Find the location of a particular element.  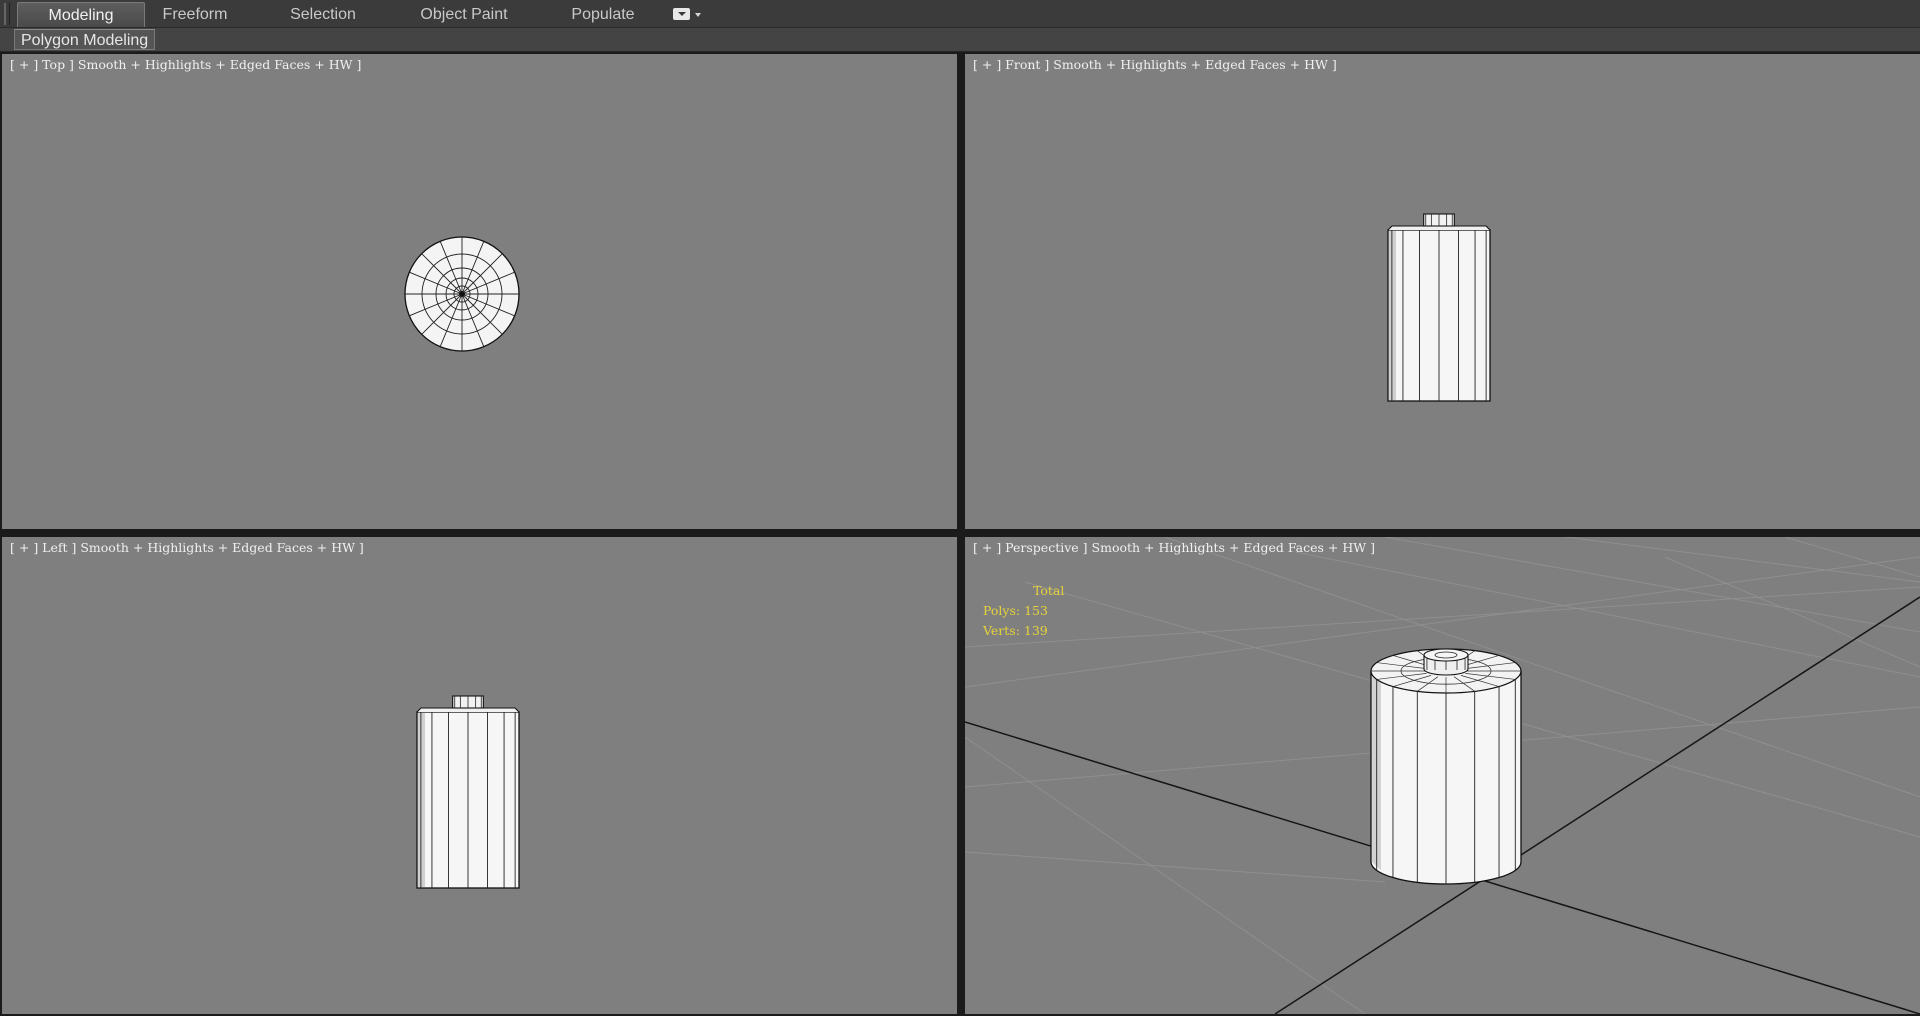

cylinder-top-mesh is located at coordinates (462, 294).